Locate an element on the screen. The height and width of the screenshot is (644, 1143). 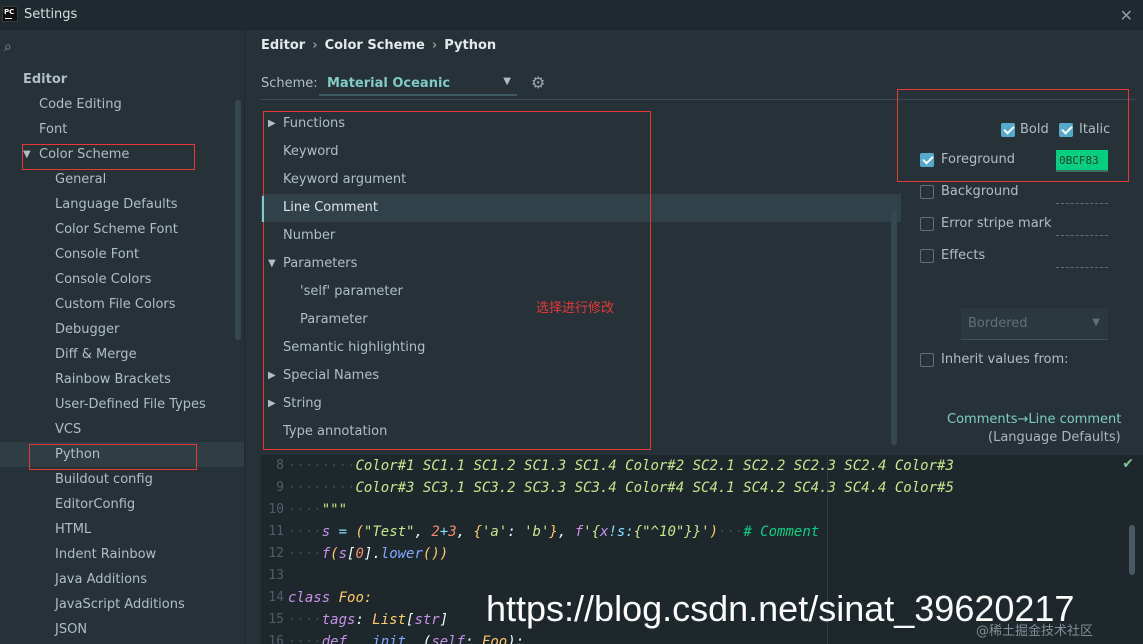
annotation-text: 选择进行修改 is located at coordinates (575, 308).